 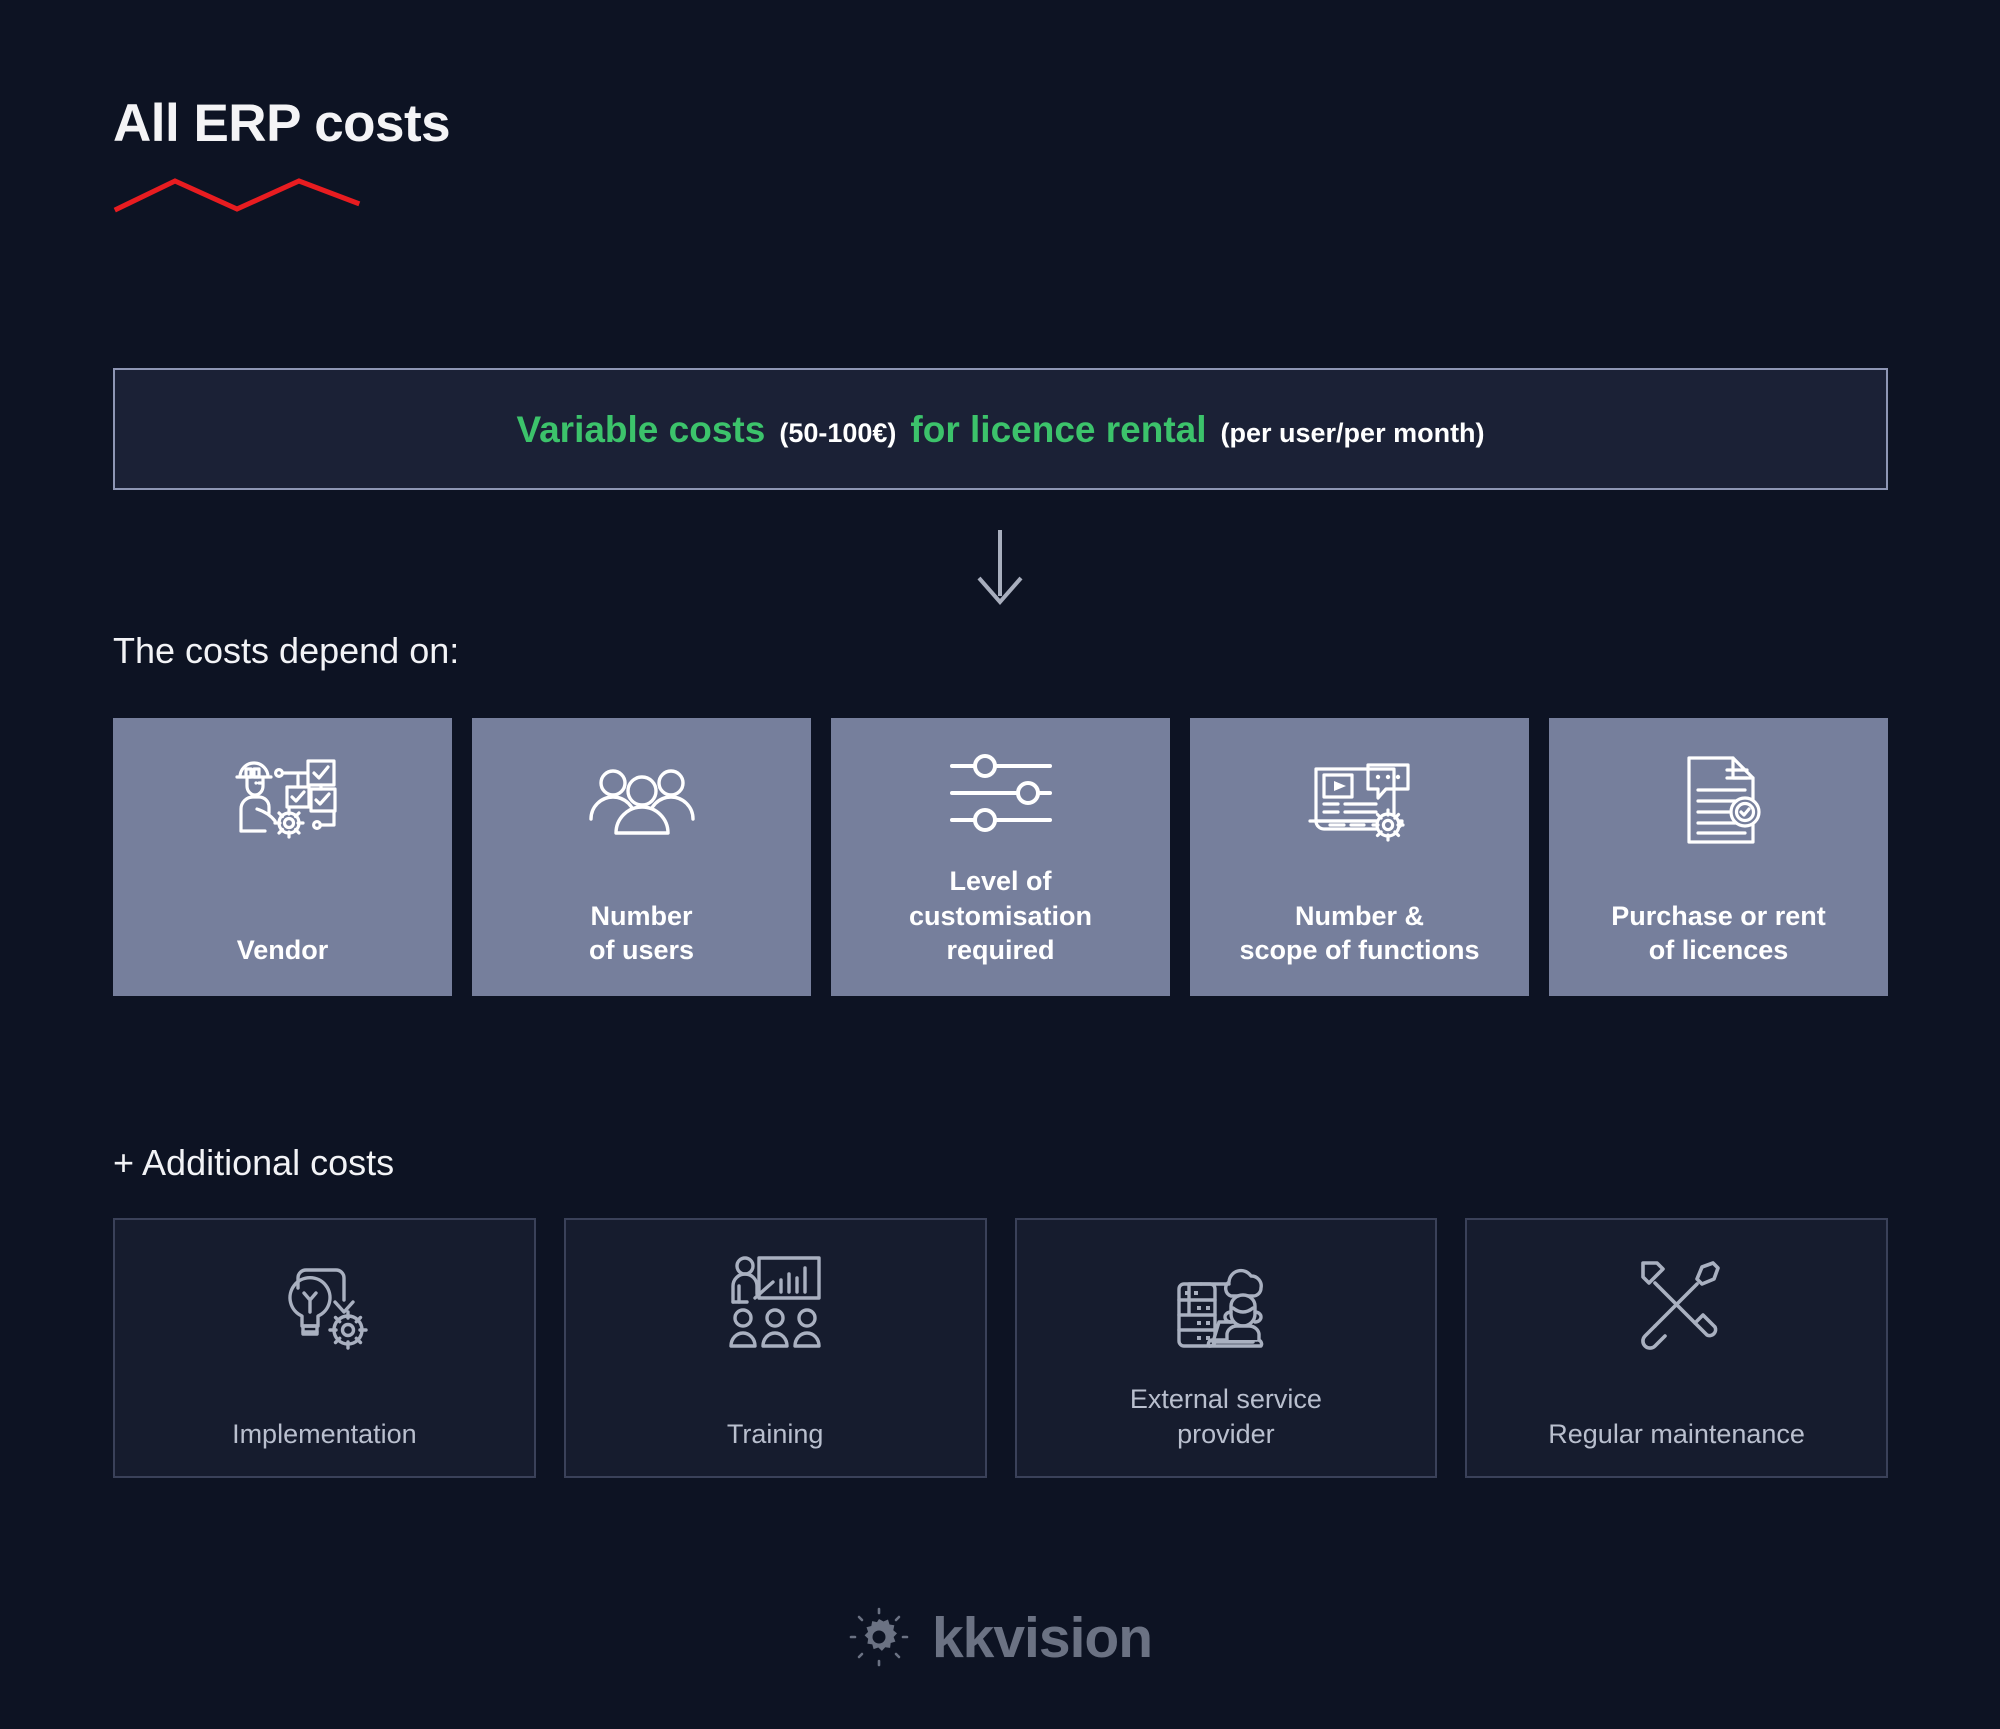 What do you see at coordinates (713, 154) in the screenshot?
I see `header: All ERP costs` at bounding box center [713, 154].